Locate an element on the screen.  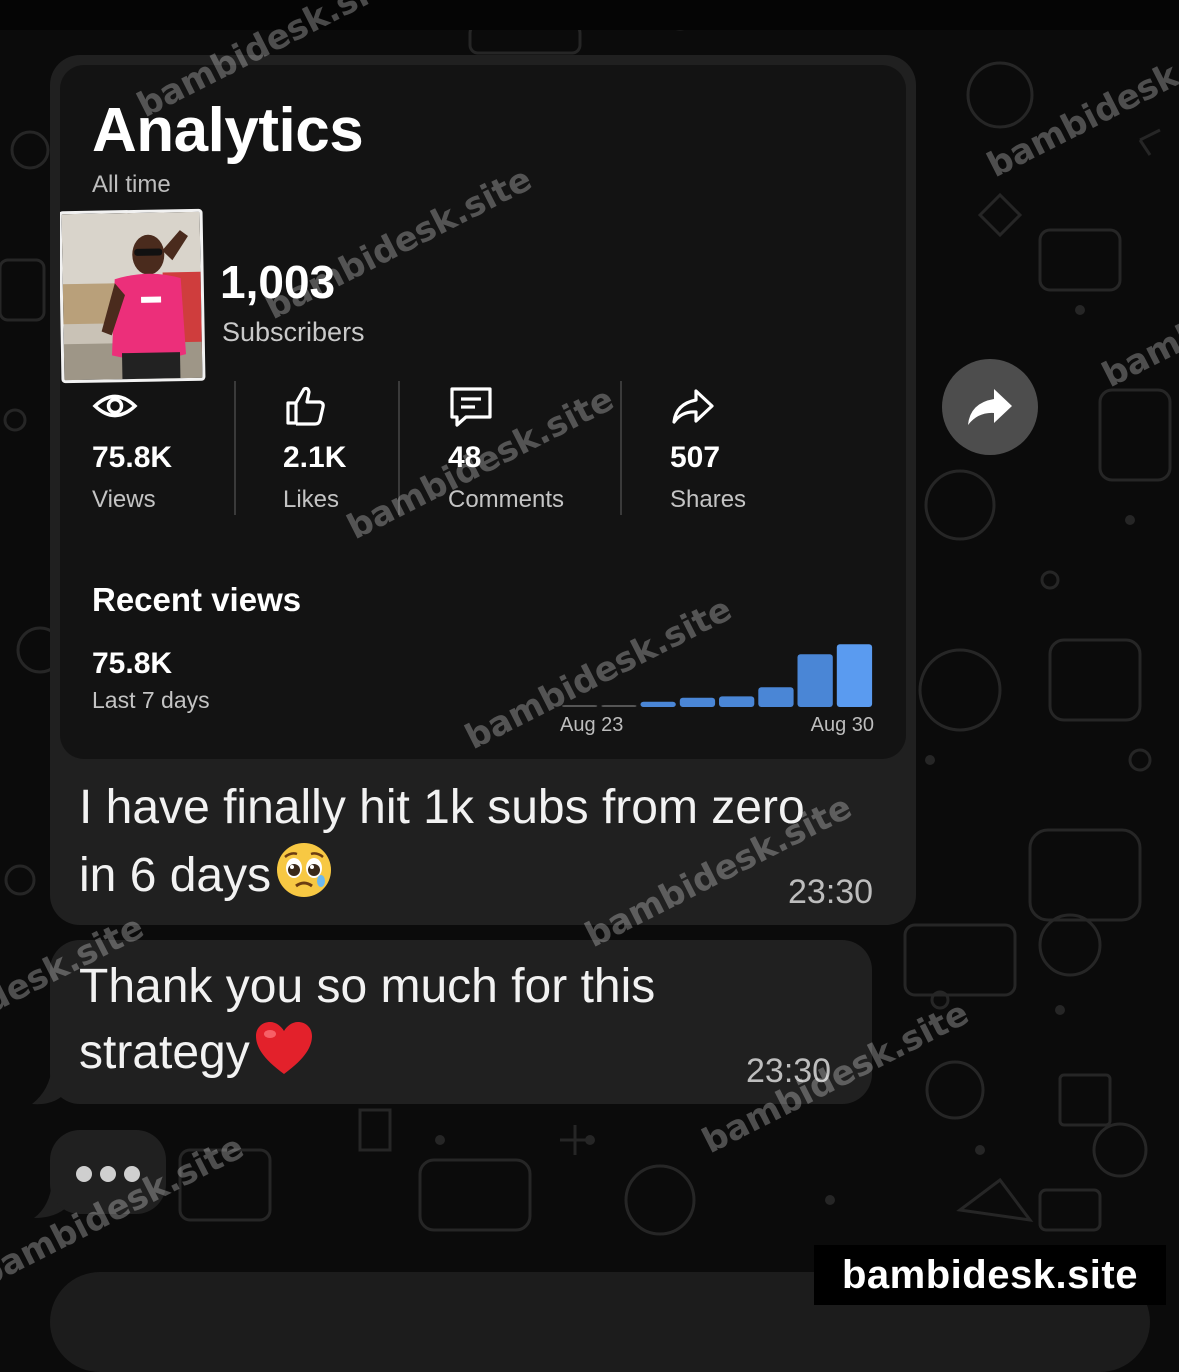
status-bar-edge is located at coordinates (589, 15).